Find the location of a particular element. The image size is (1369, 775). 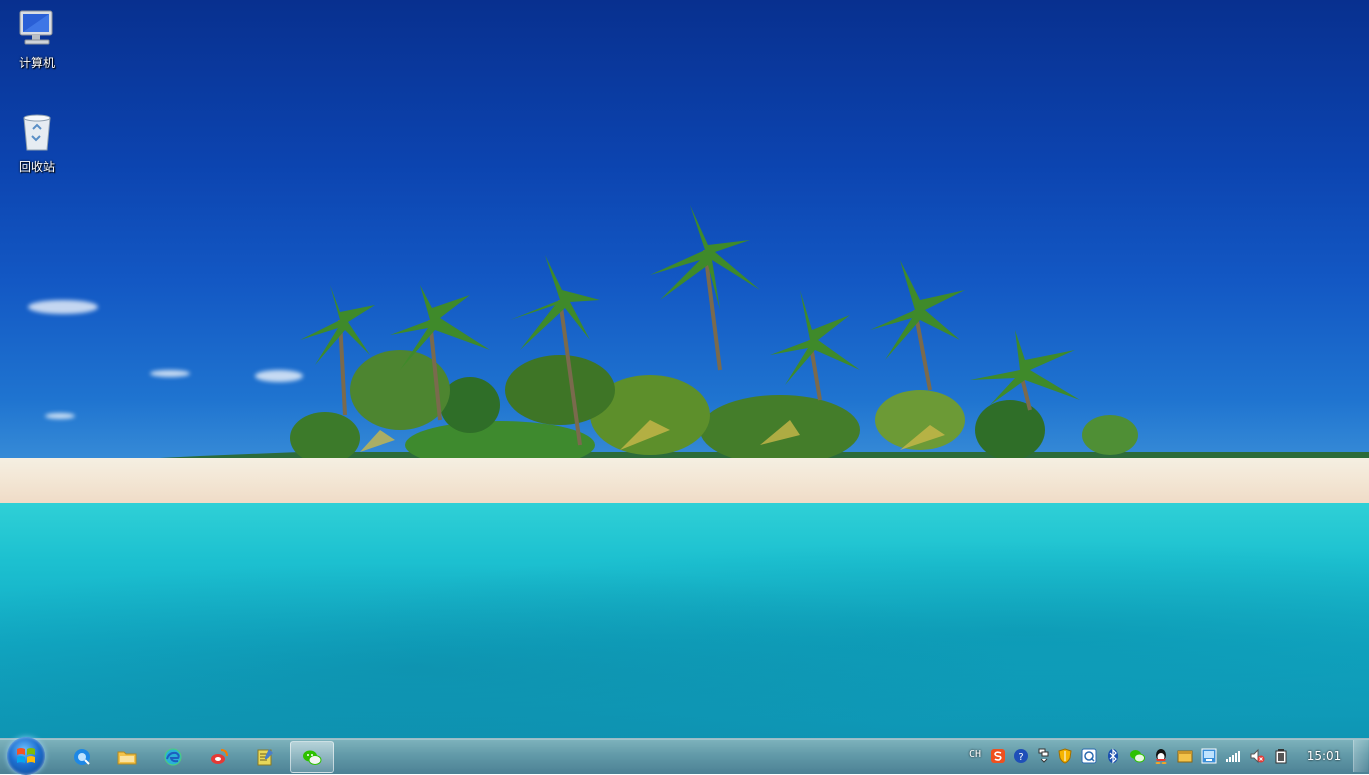

system-clock: 15:01 is located at coordinates (1324, 756).